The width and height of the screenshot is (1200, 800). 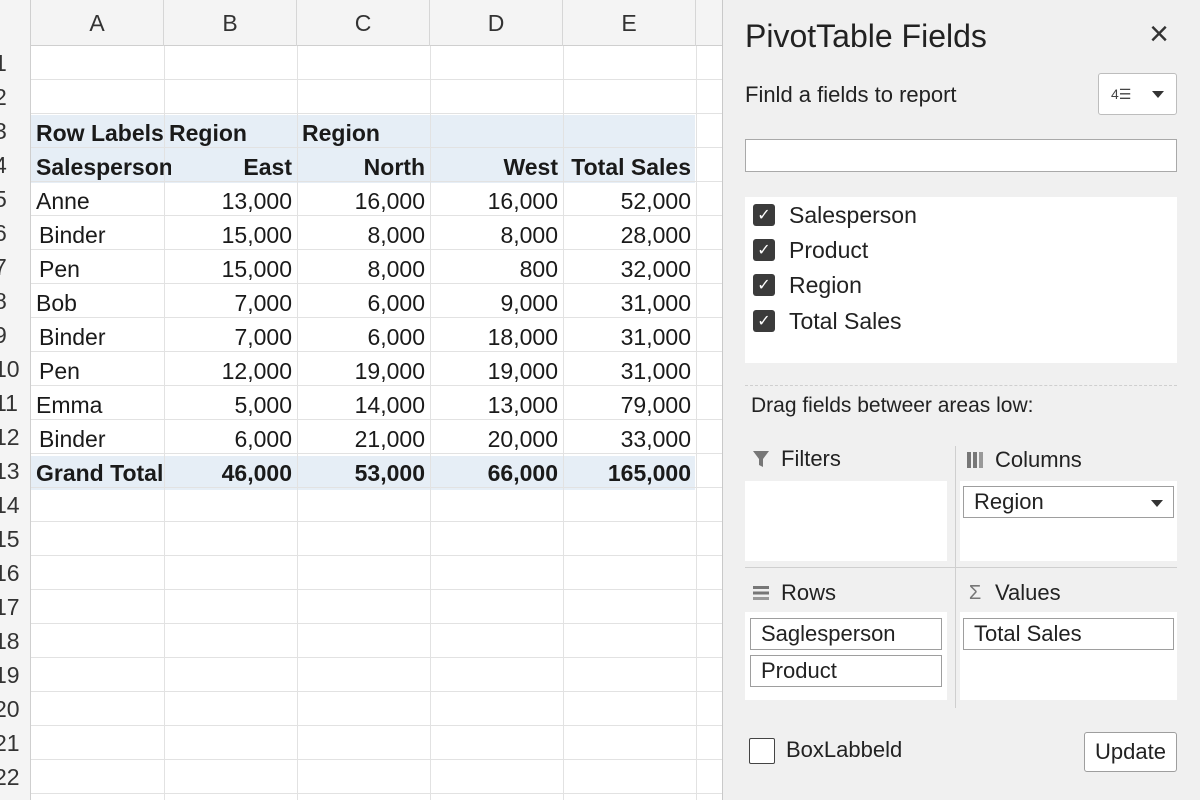 I want to click on cell-north: 14,000, so click(x=363, y=405).